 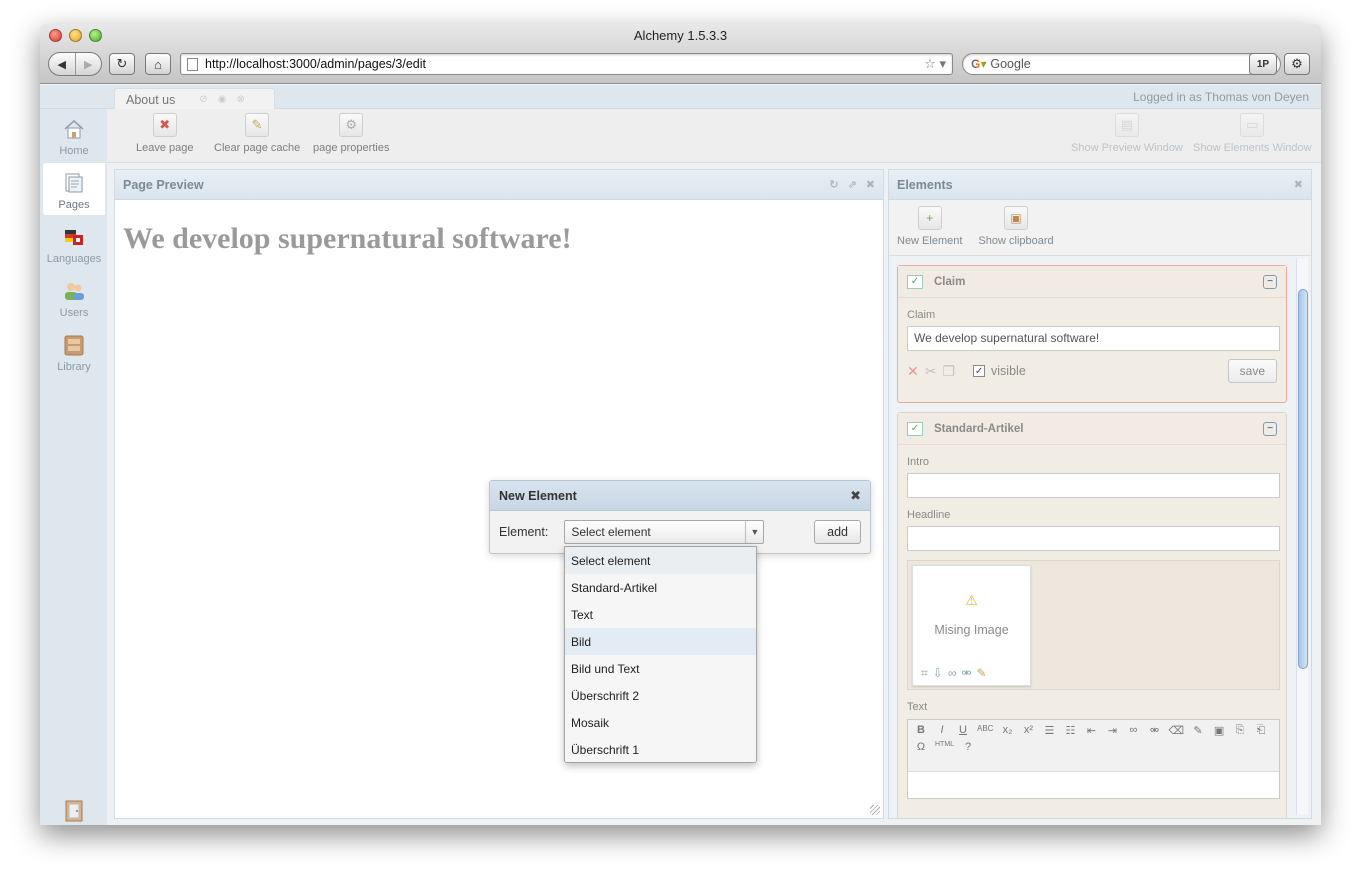 I want to click on dropdown-option: Überschrift 2, so click(x=660, y=695).